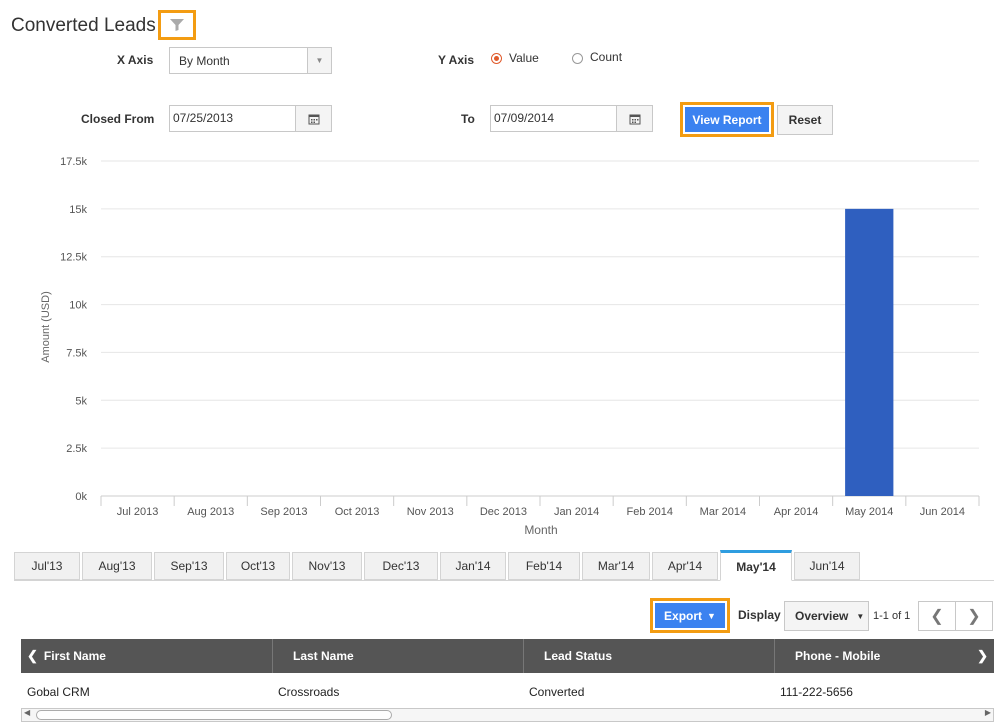 This screenshot has height=727, width=994. Describe the element at coordinates (73, 258) in the screenshot. I see `y-tick-label: 12.5k` at that location.